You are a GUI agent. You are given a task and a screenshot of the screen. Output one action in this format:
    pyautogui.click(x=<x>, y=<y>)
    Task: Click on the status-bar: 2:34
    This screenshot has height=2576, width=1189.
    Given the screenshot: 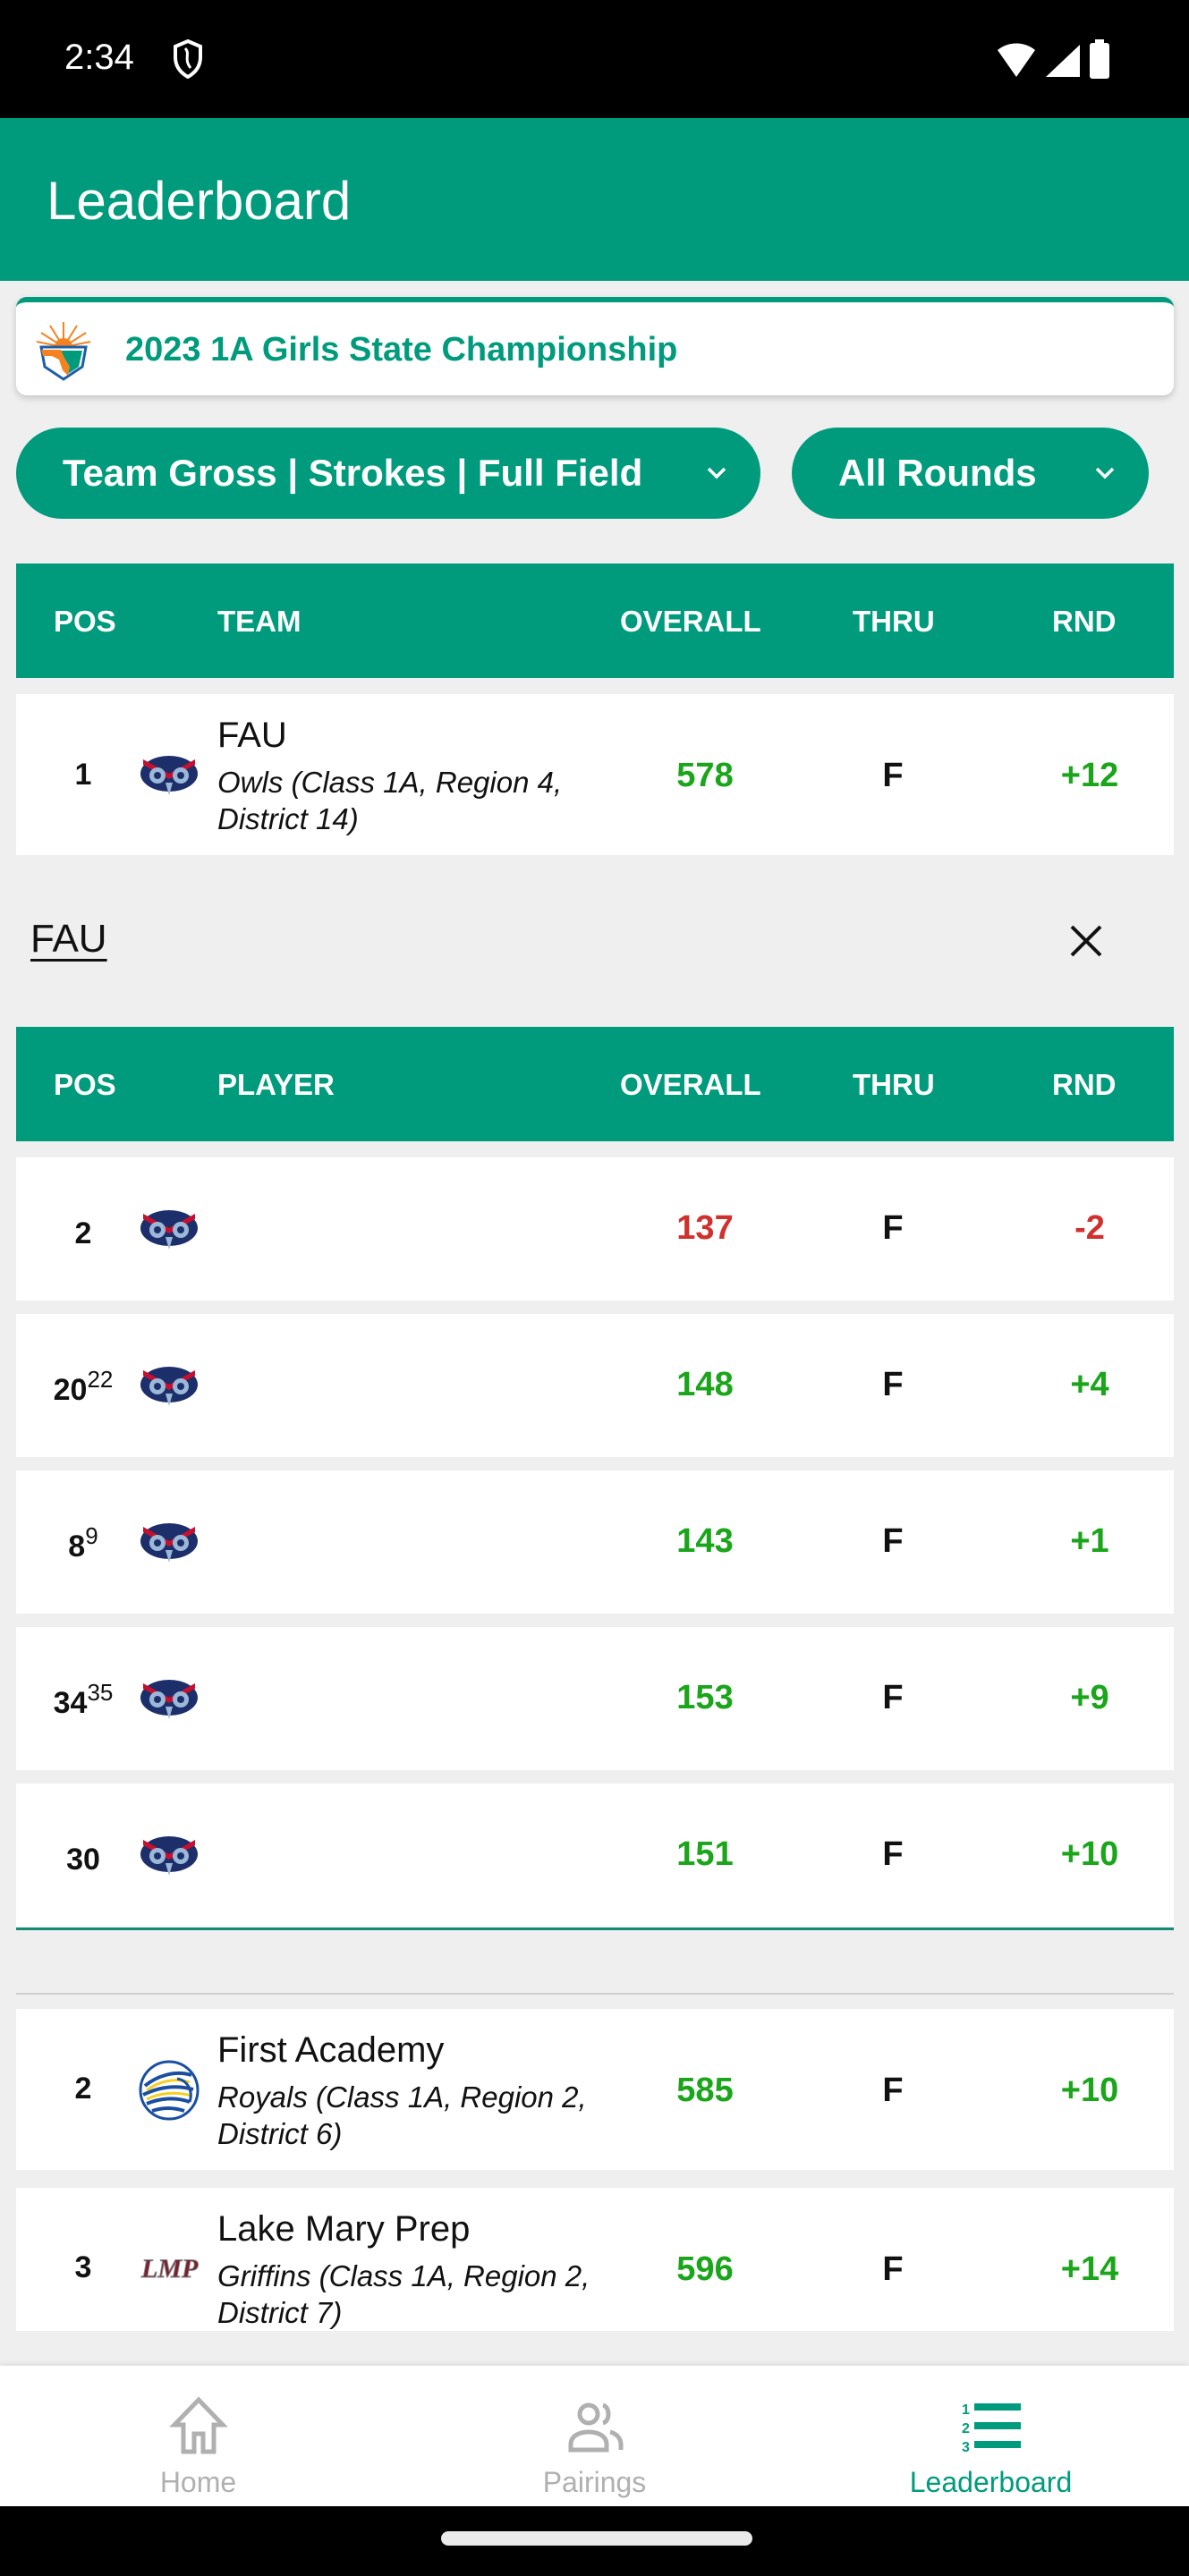 What is the action you would take?
    pyautogui.click(x=594, y=59)
    